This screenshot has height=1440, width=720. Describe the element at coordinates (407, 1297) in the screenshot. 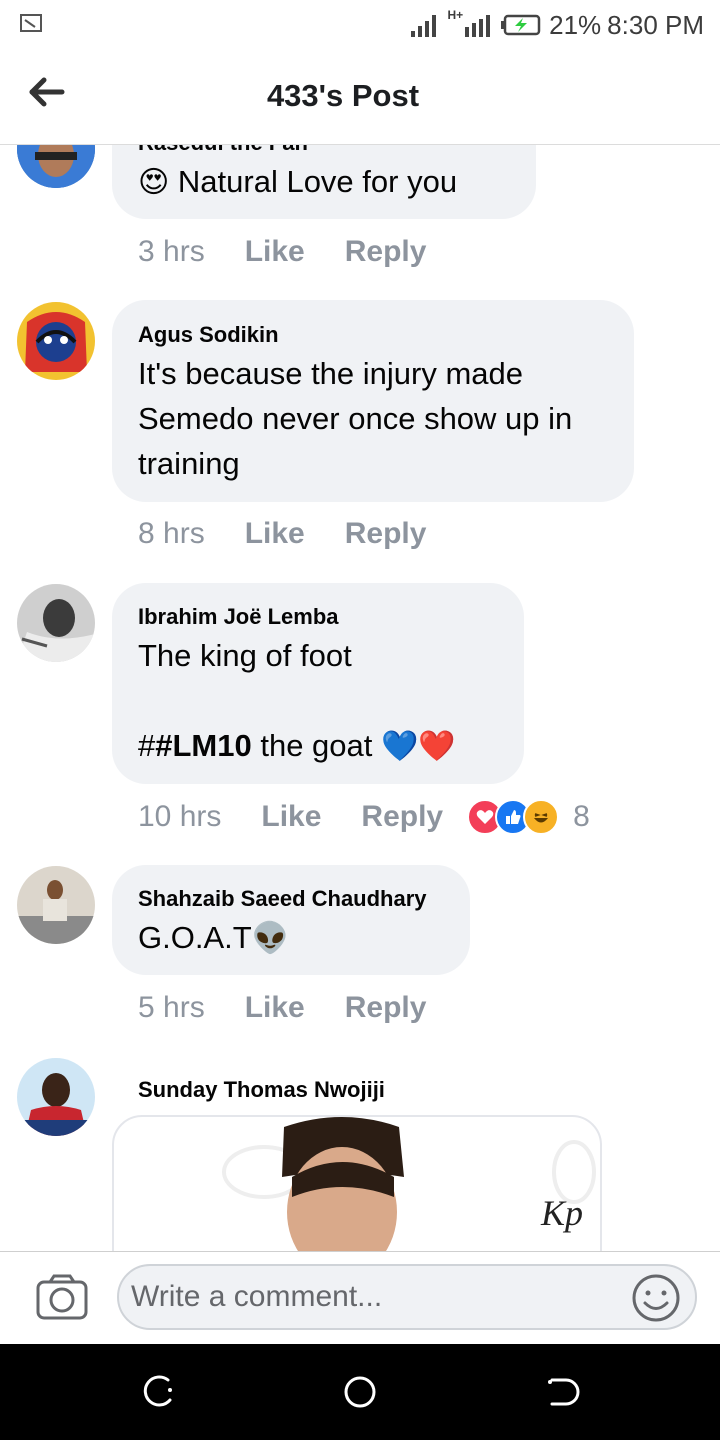

I see `comment-input` at that location.